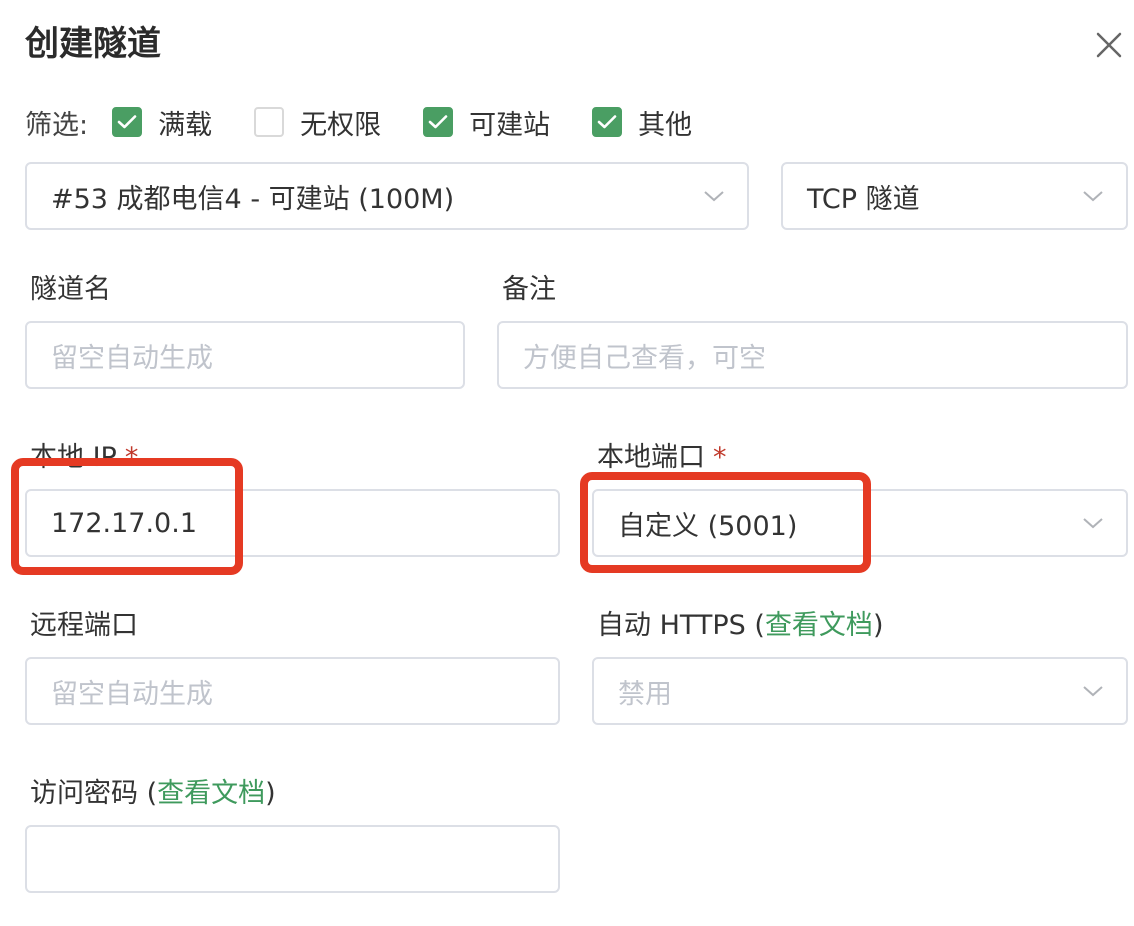 The width and height of the screenshot is (1134, 926). Describe the element at coordinates (954, 196) in the screenshot. I see `tunnel-type-select: TCP 隧道` at that location.